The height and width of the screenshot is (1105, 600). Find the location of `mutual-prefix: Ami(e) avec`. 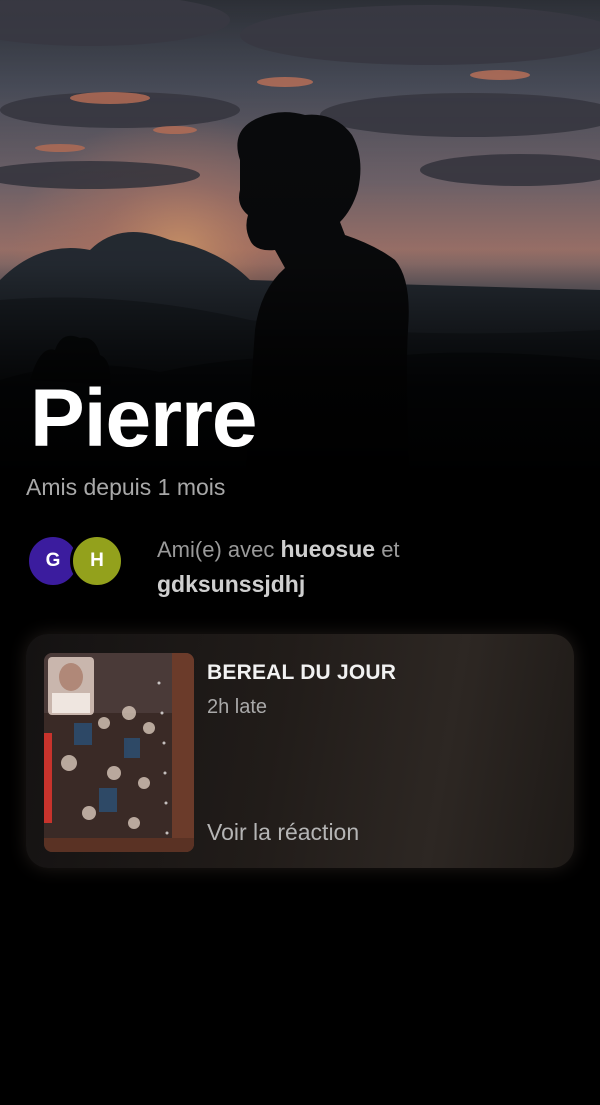

mutual-prefix: Ami(e) avec is located at coordinates (216, 549).